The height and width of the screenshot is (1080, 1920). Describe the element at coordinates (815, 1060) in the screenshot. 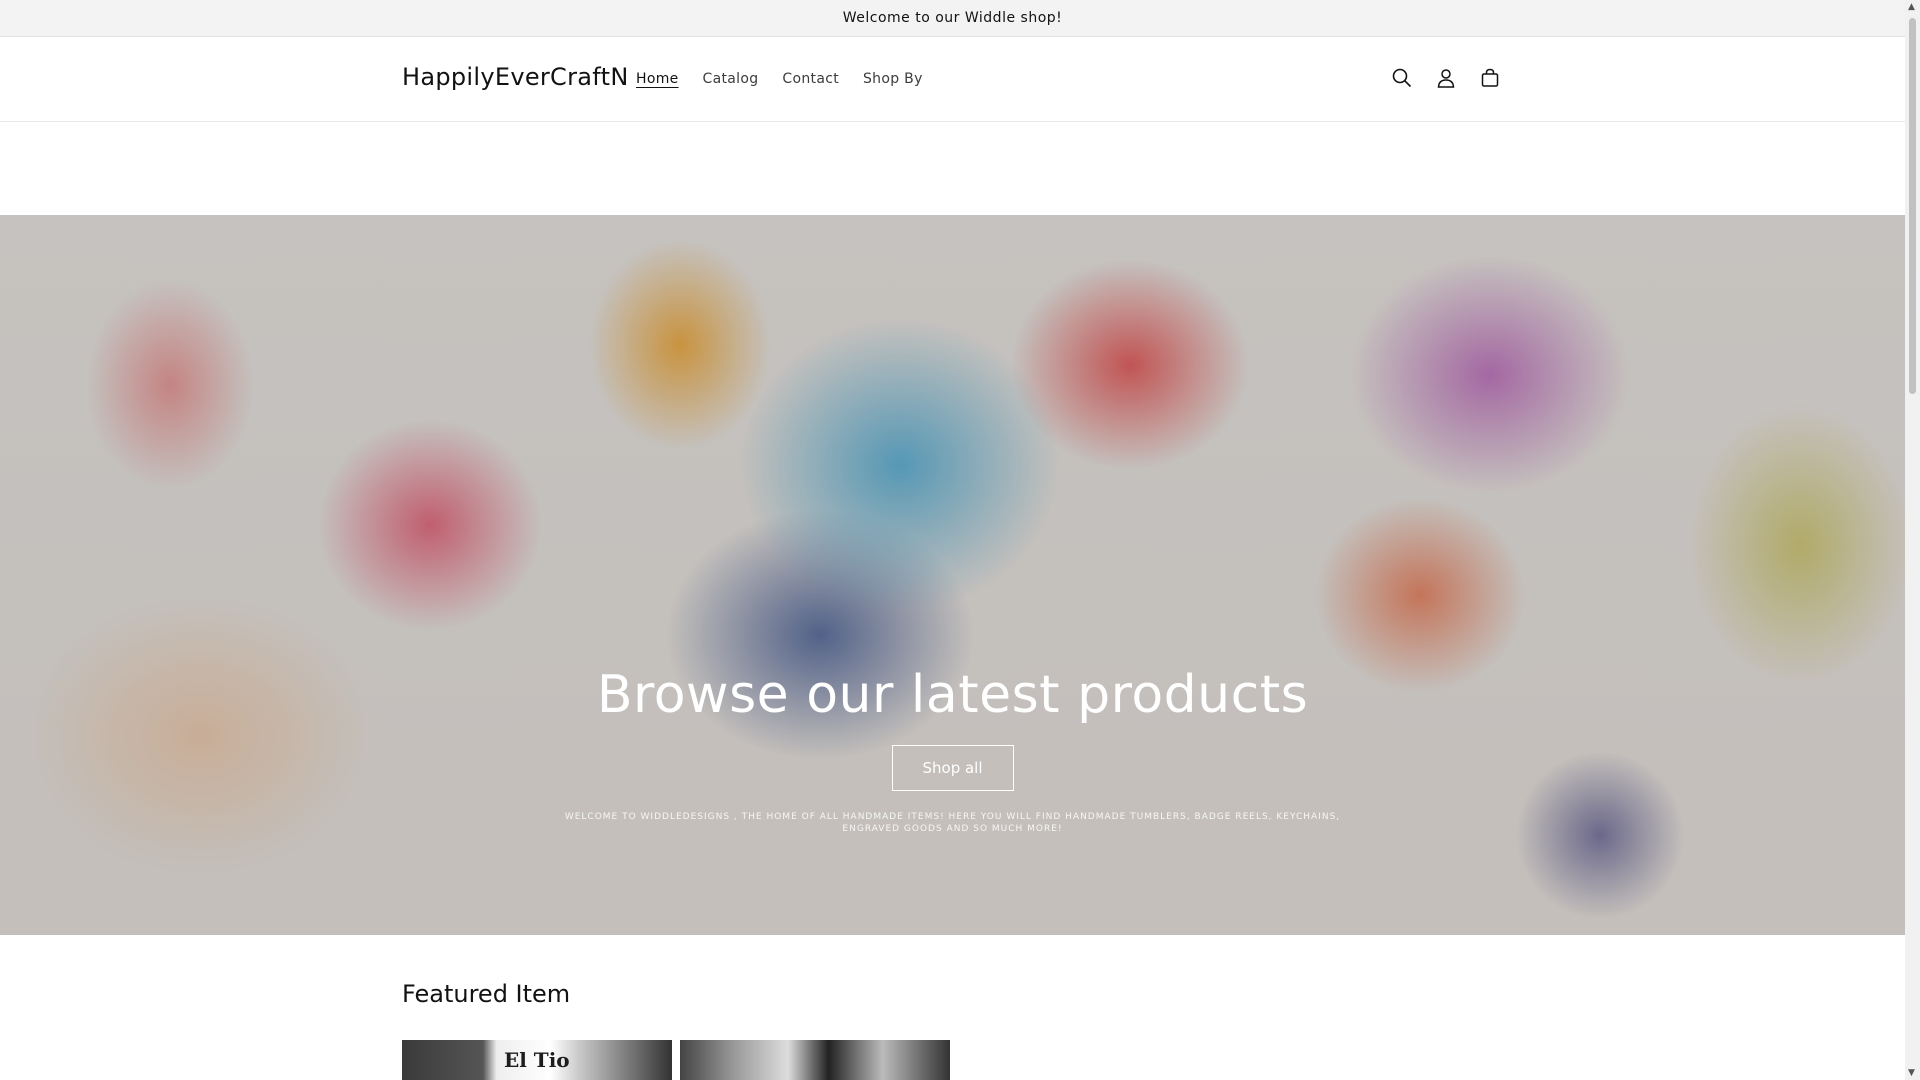

I see `featured-product-card` at that location.